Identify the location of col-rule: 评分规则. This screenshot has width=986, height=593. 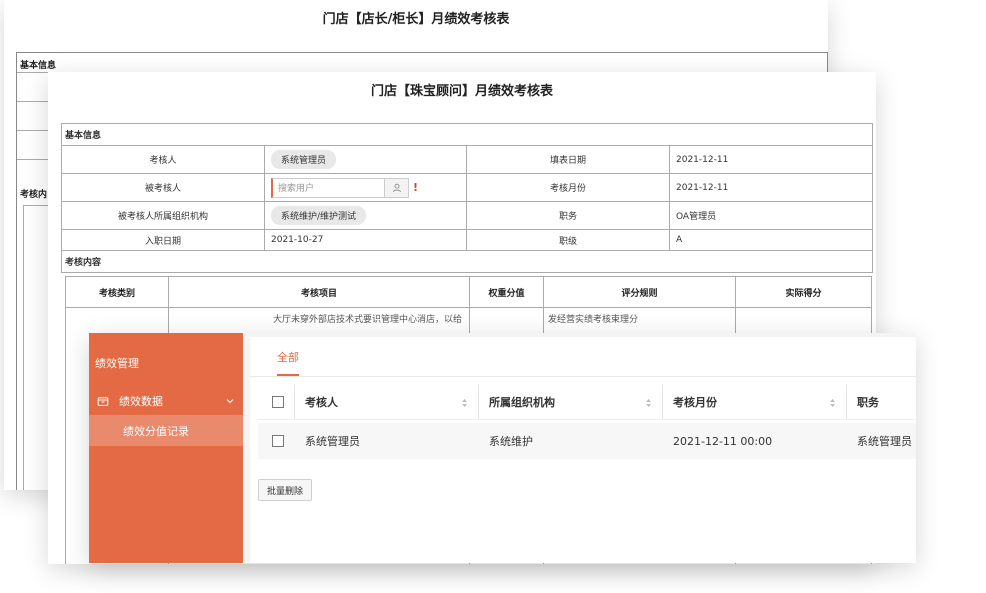
(639, 292).